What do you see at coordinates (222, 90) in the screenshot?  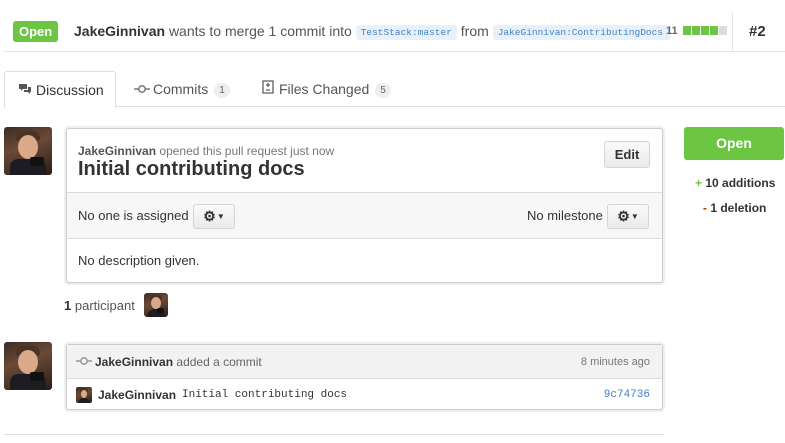 I see `commits-counter: 1` at bounding box center [222, 90].